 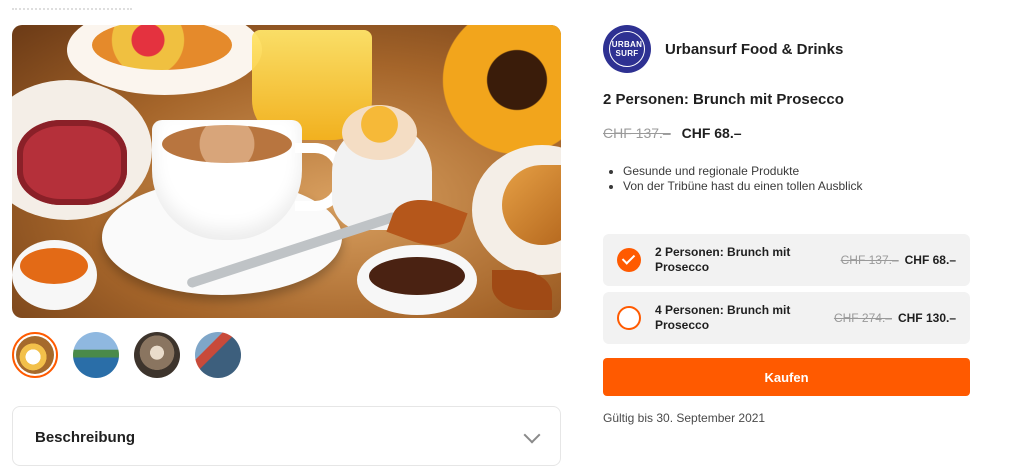 I want to click on image-coffee, so click(x=227, y=144).